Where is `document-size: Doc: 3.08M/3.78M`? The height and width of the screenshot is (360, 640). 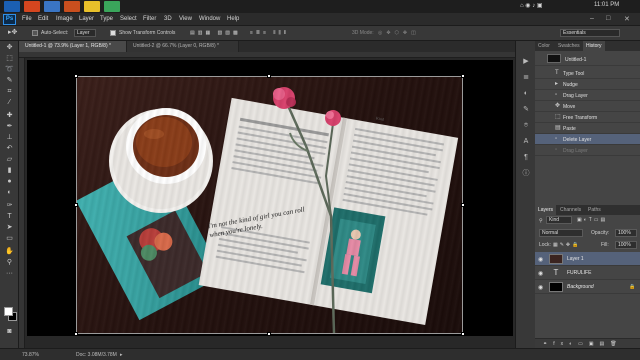 document-size: Doc: 3.08M/3.78M is located at coordinates (96, 355).